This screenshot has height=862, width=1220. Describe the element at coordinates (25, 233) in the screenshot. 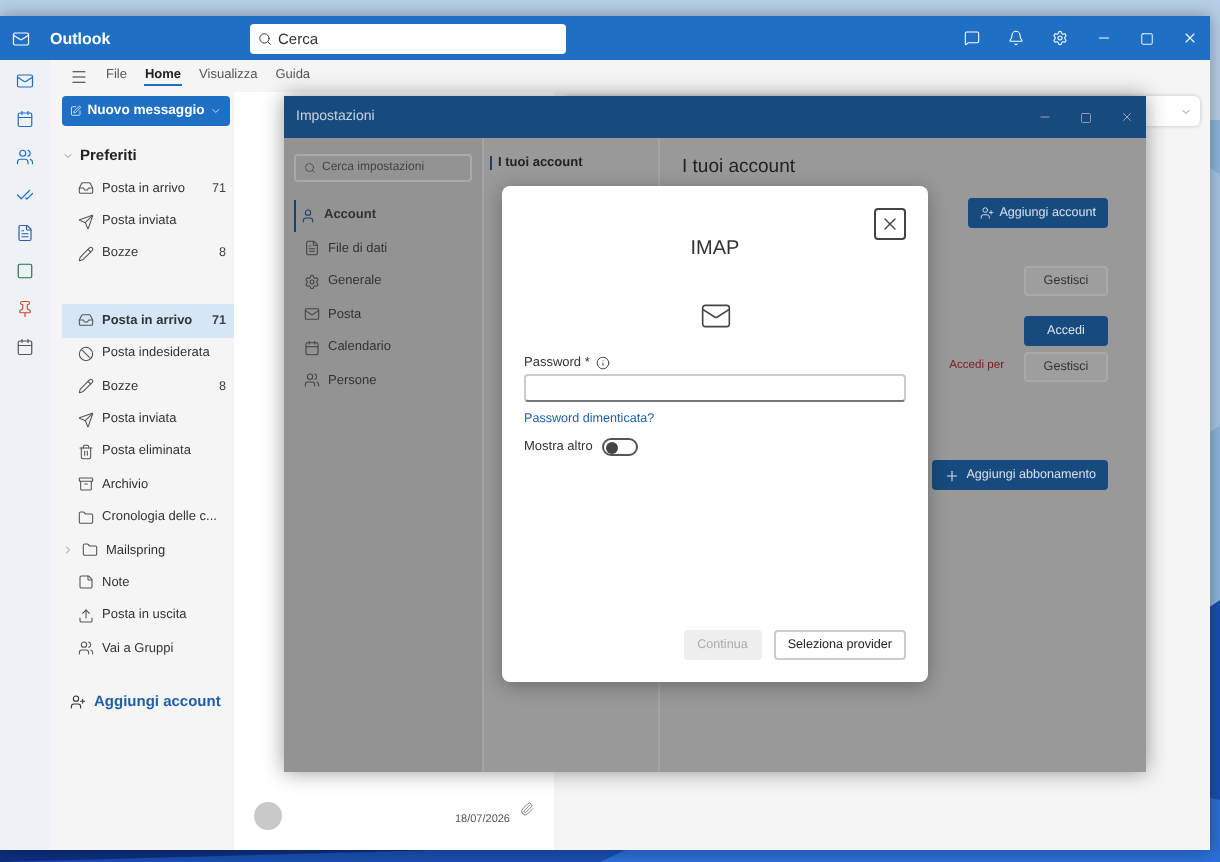

I see `document-icon` at that location.